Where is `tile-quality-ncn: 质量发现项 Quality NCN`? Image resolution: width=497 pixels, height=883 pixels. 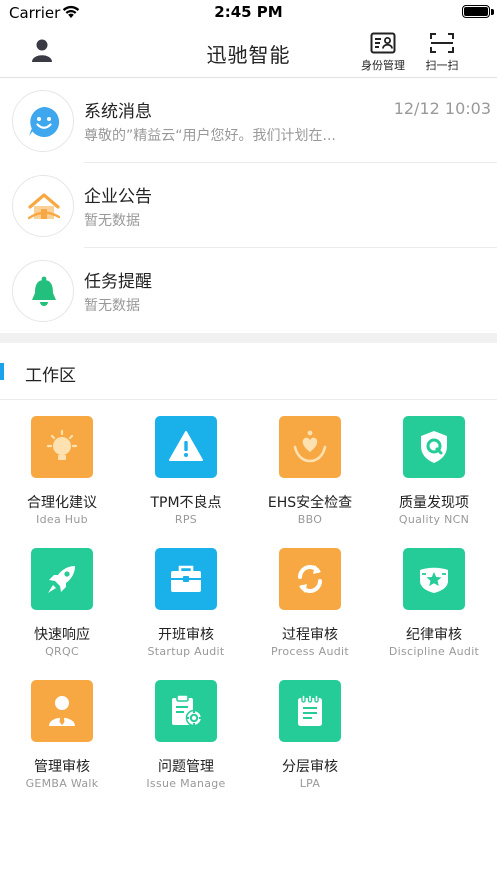
tile-quality-ncn: 质量发现项 Quality NCN is located at coordinates (434, 466).